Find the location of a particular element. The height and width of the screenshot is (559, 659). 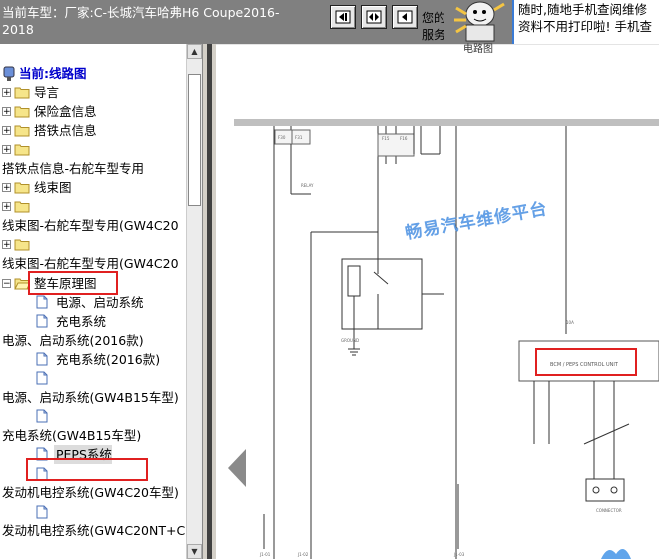

car-model-line-1: 当前车型：厂家:C-长城汽车哈弗H6 Coupe2016- is located at coordinates (141, 12).